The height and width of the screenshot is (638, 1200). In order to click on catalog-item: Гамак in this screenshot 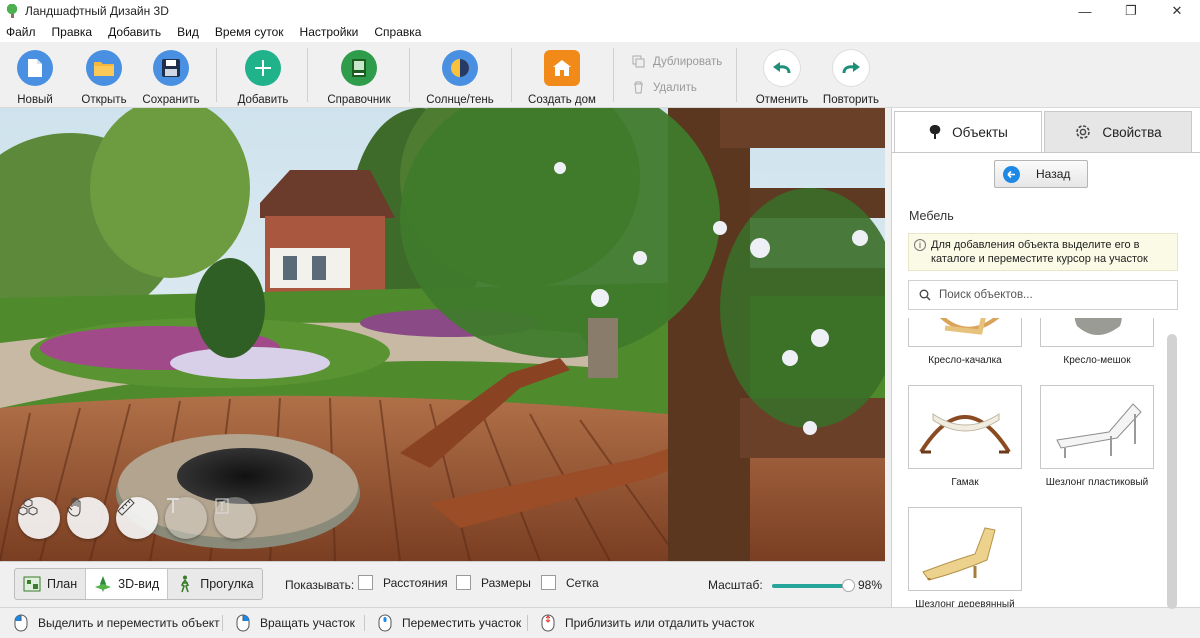, I will do `click(965, 436)`.